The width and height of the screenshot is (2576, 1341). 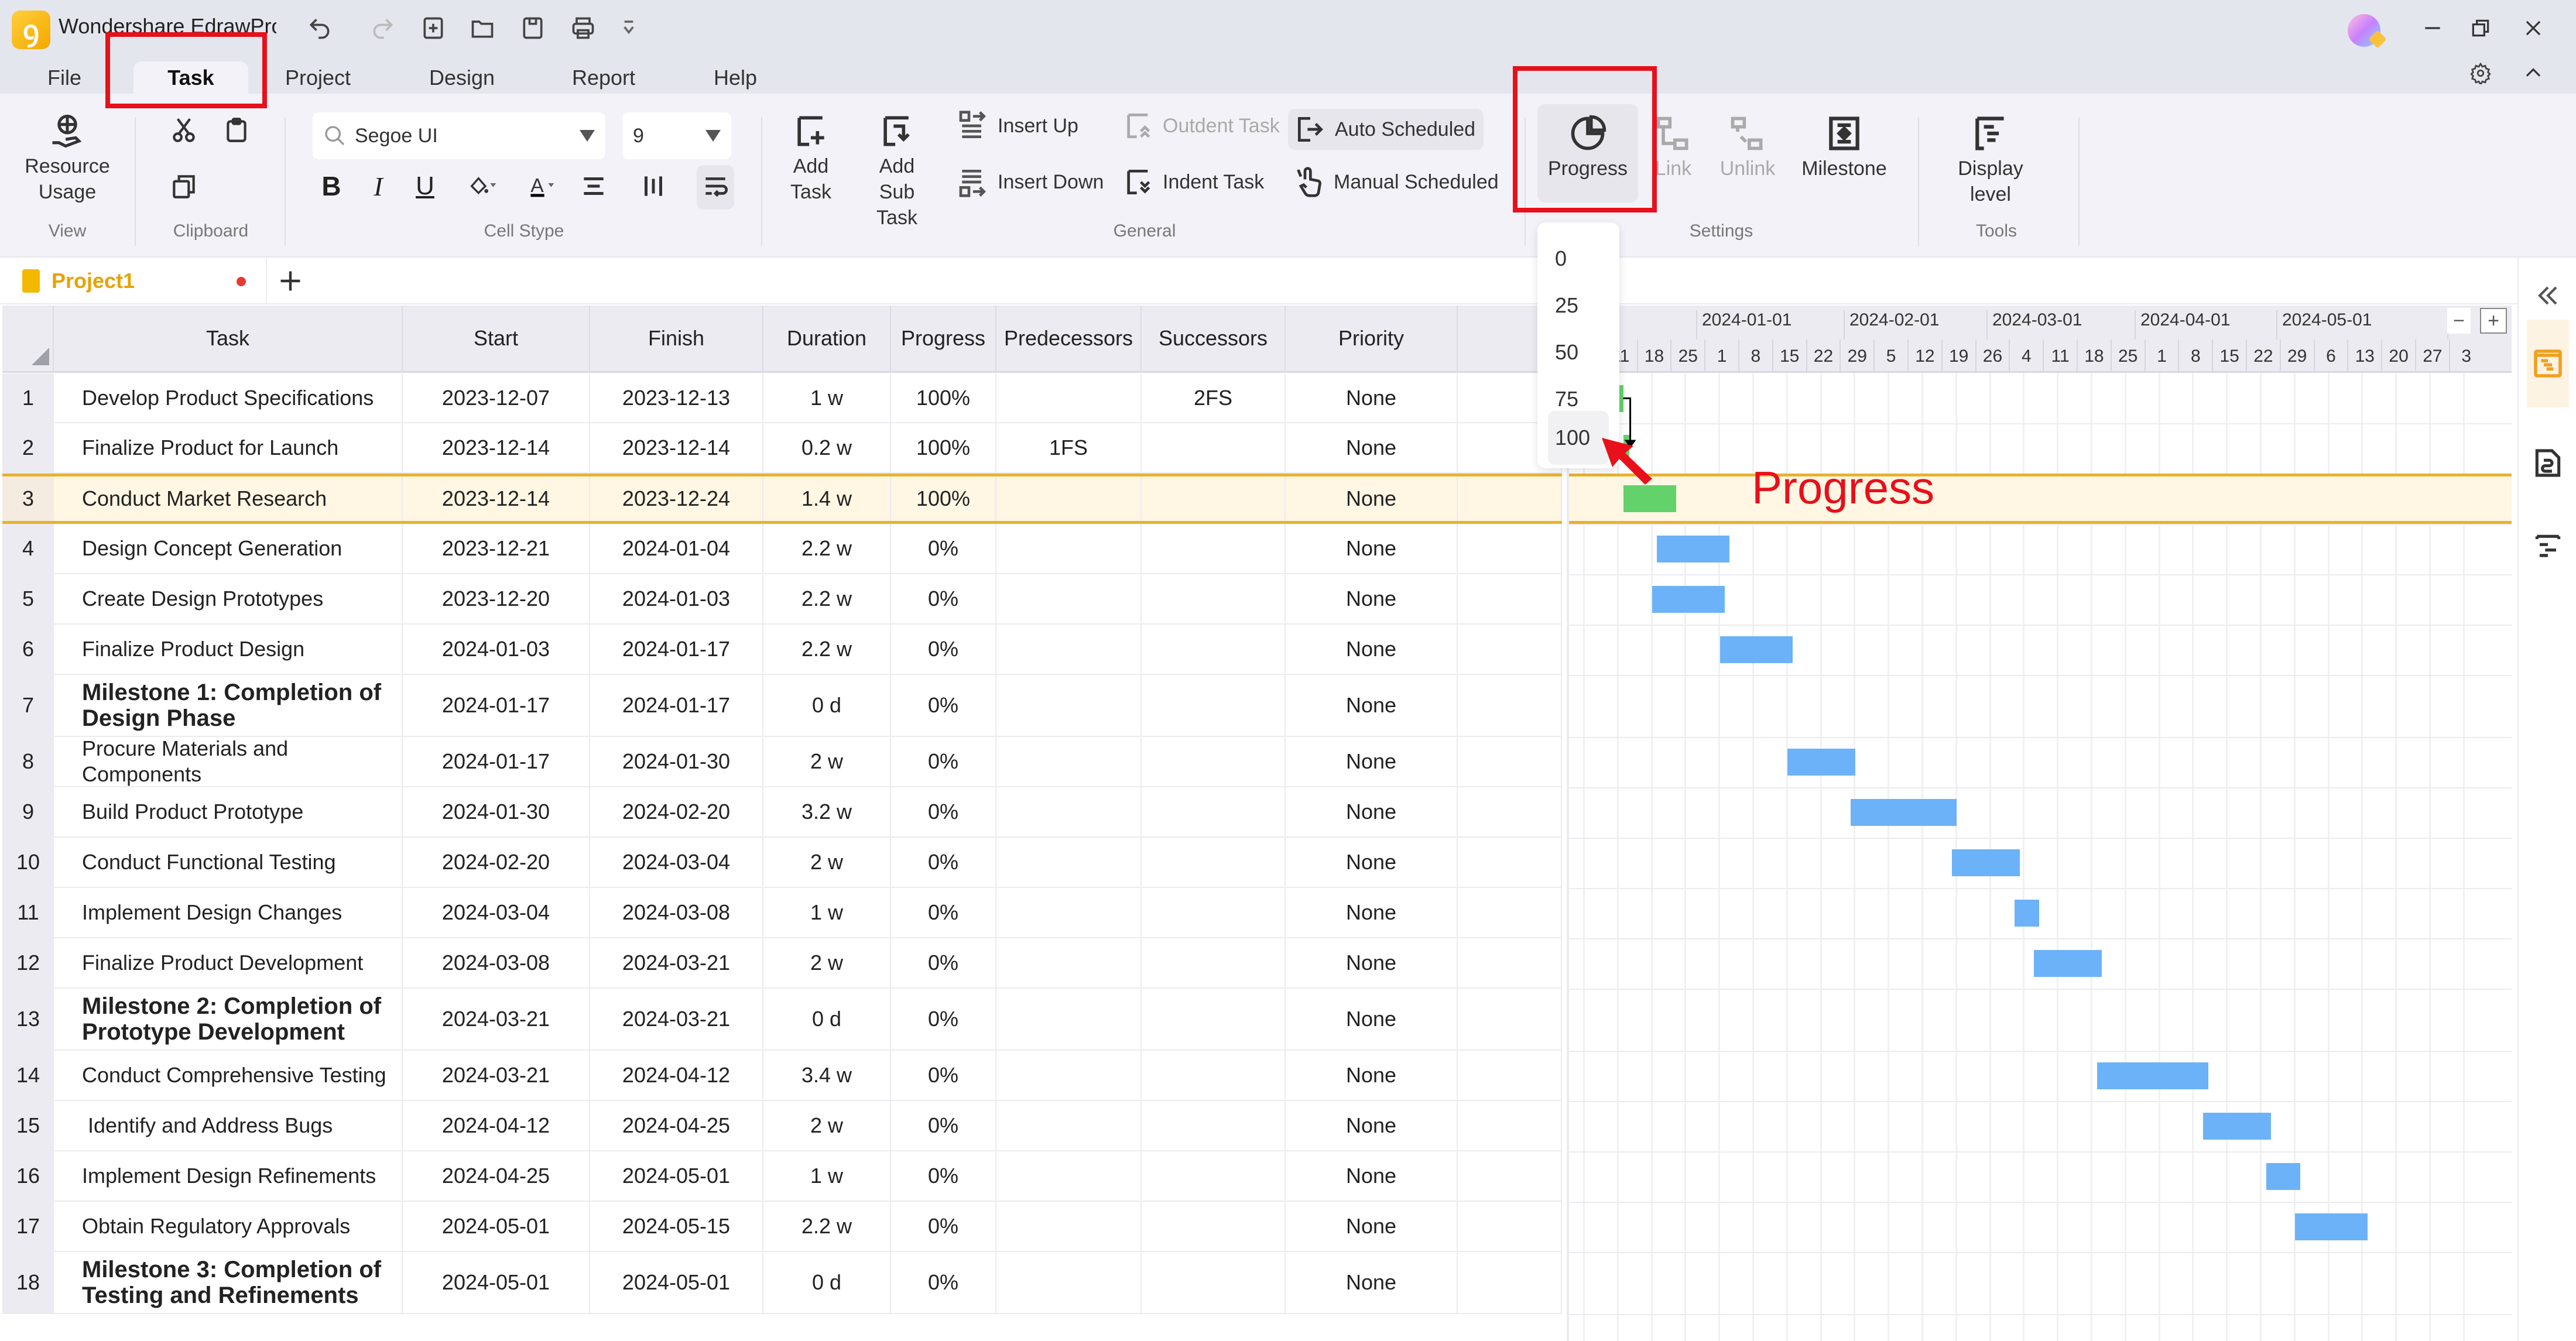 I want to click on cell-start: 2024-05-01, so click(x=496, y=1282).